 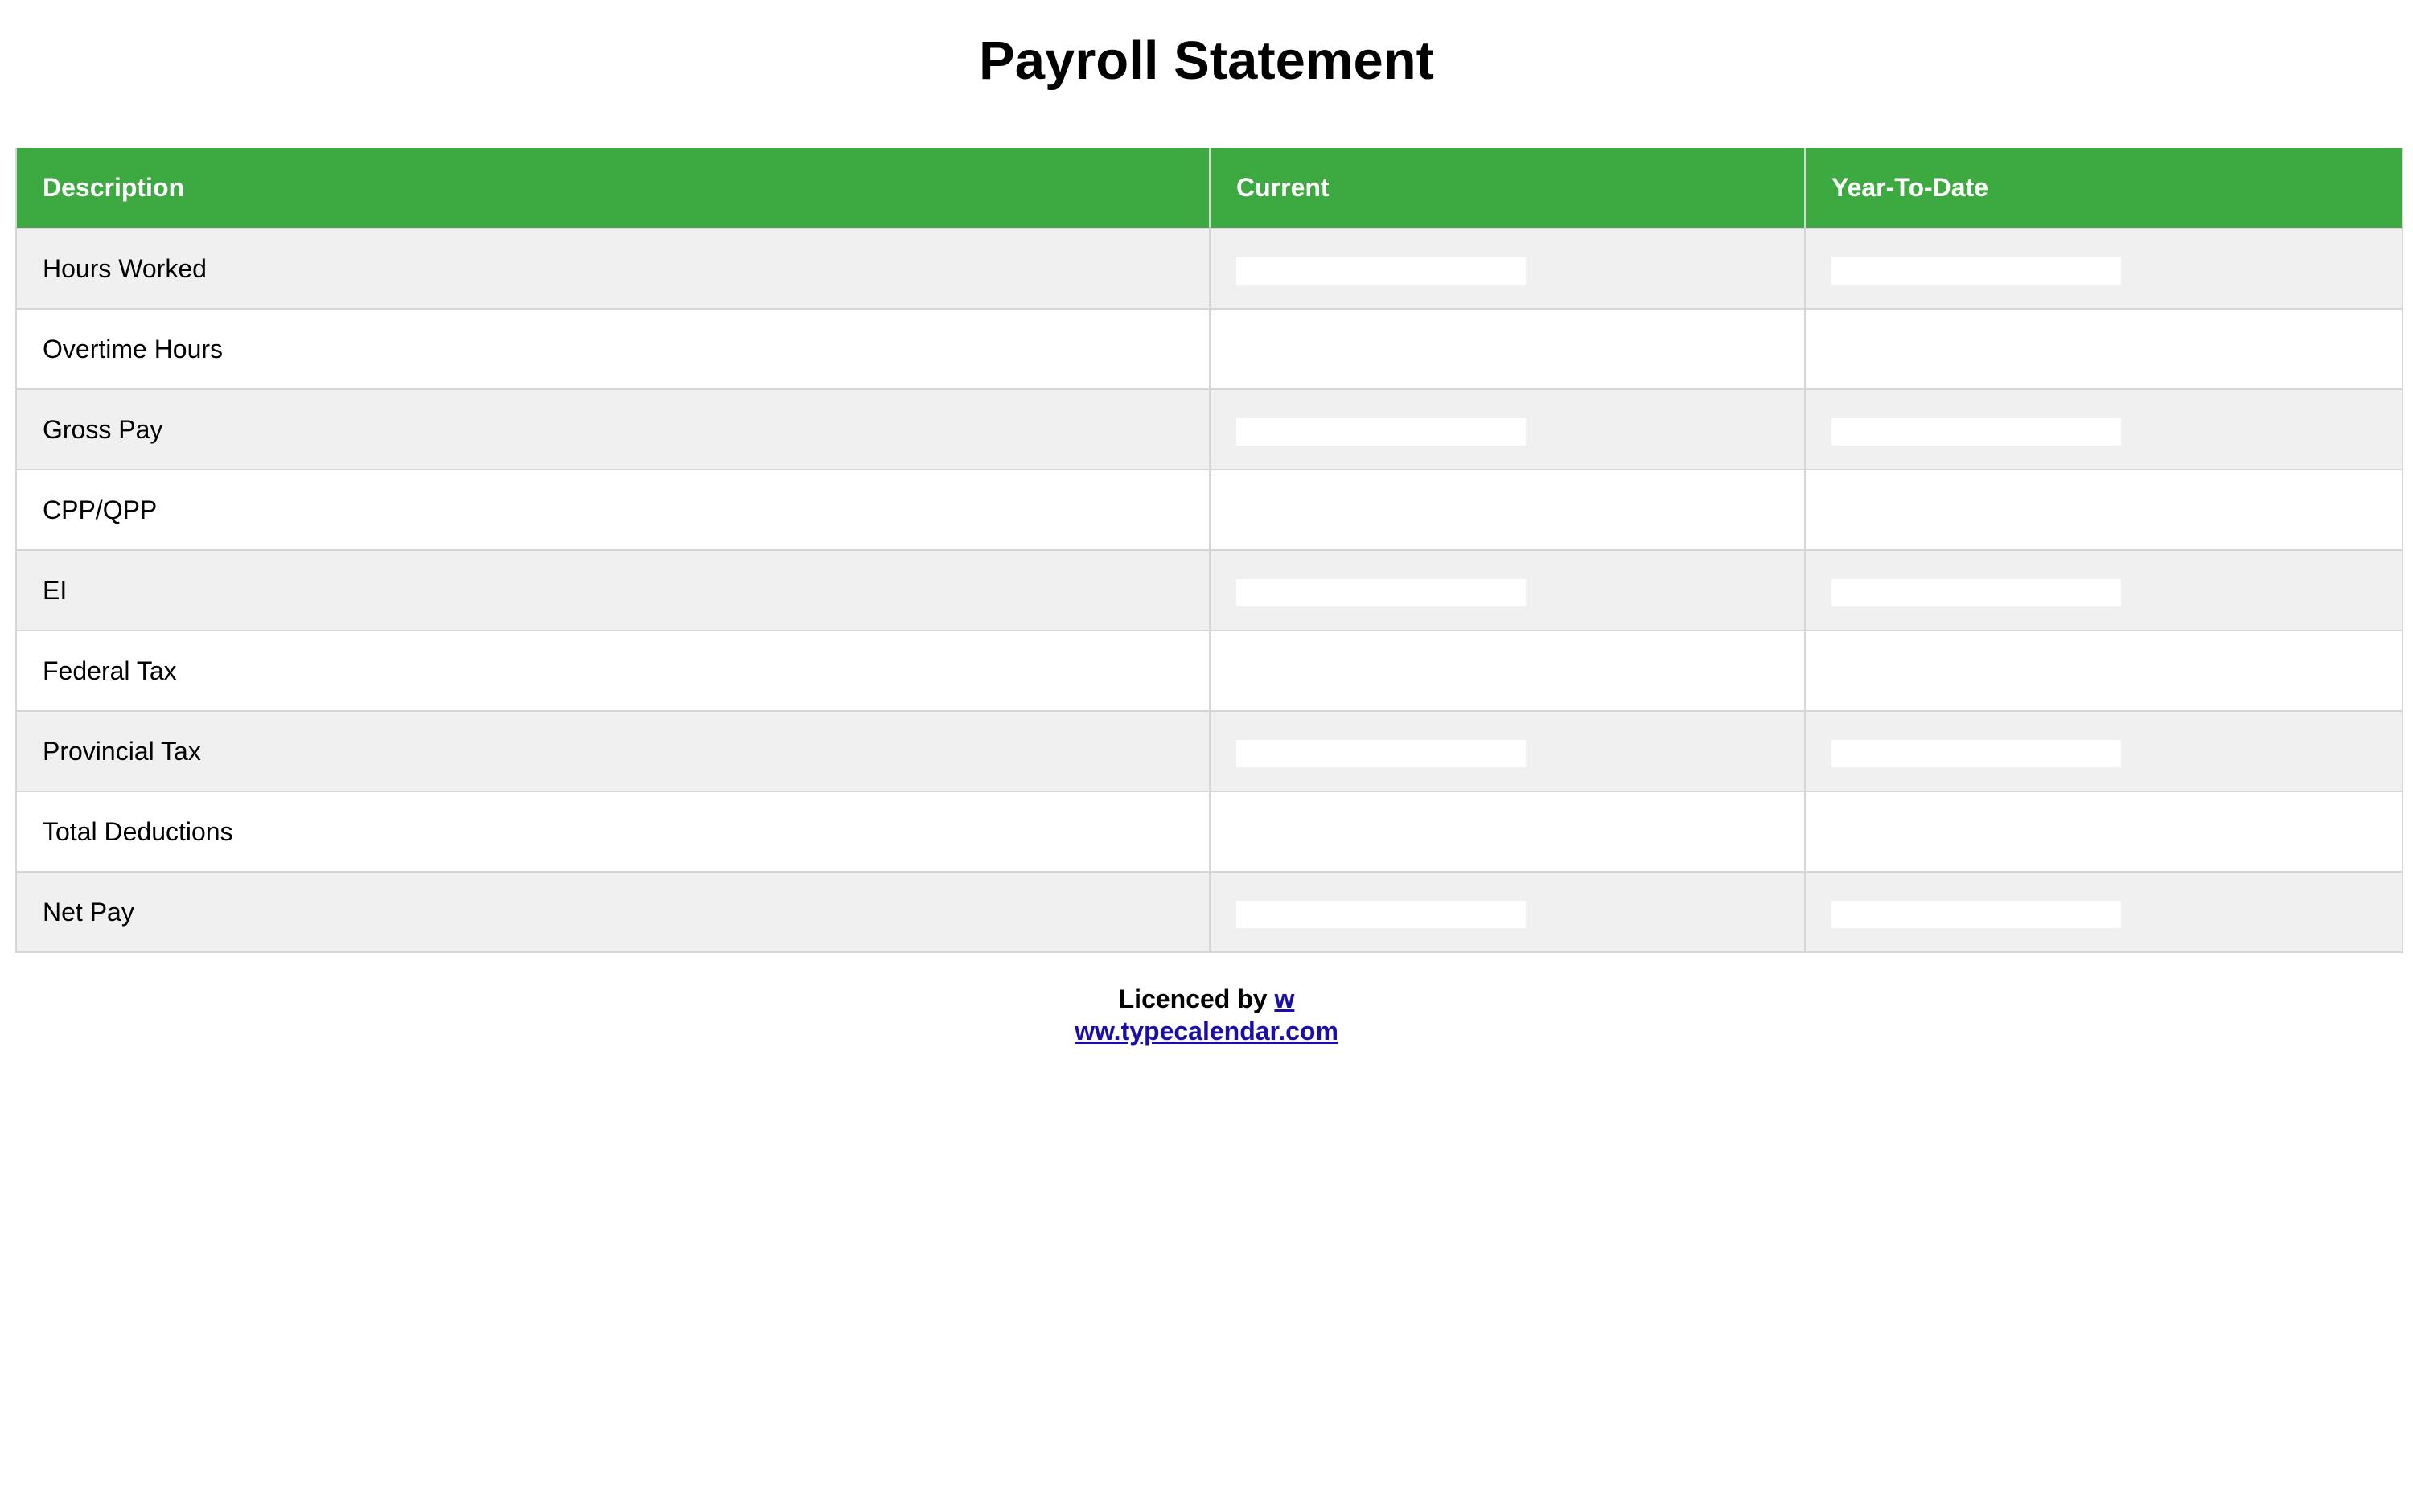 I want to click on row-label: Net Pay, so click(x=613, y=912).